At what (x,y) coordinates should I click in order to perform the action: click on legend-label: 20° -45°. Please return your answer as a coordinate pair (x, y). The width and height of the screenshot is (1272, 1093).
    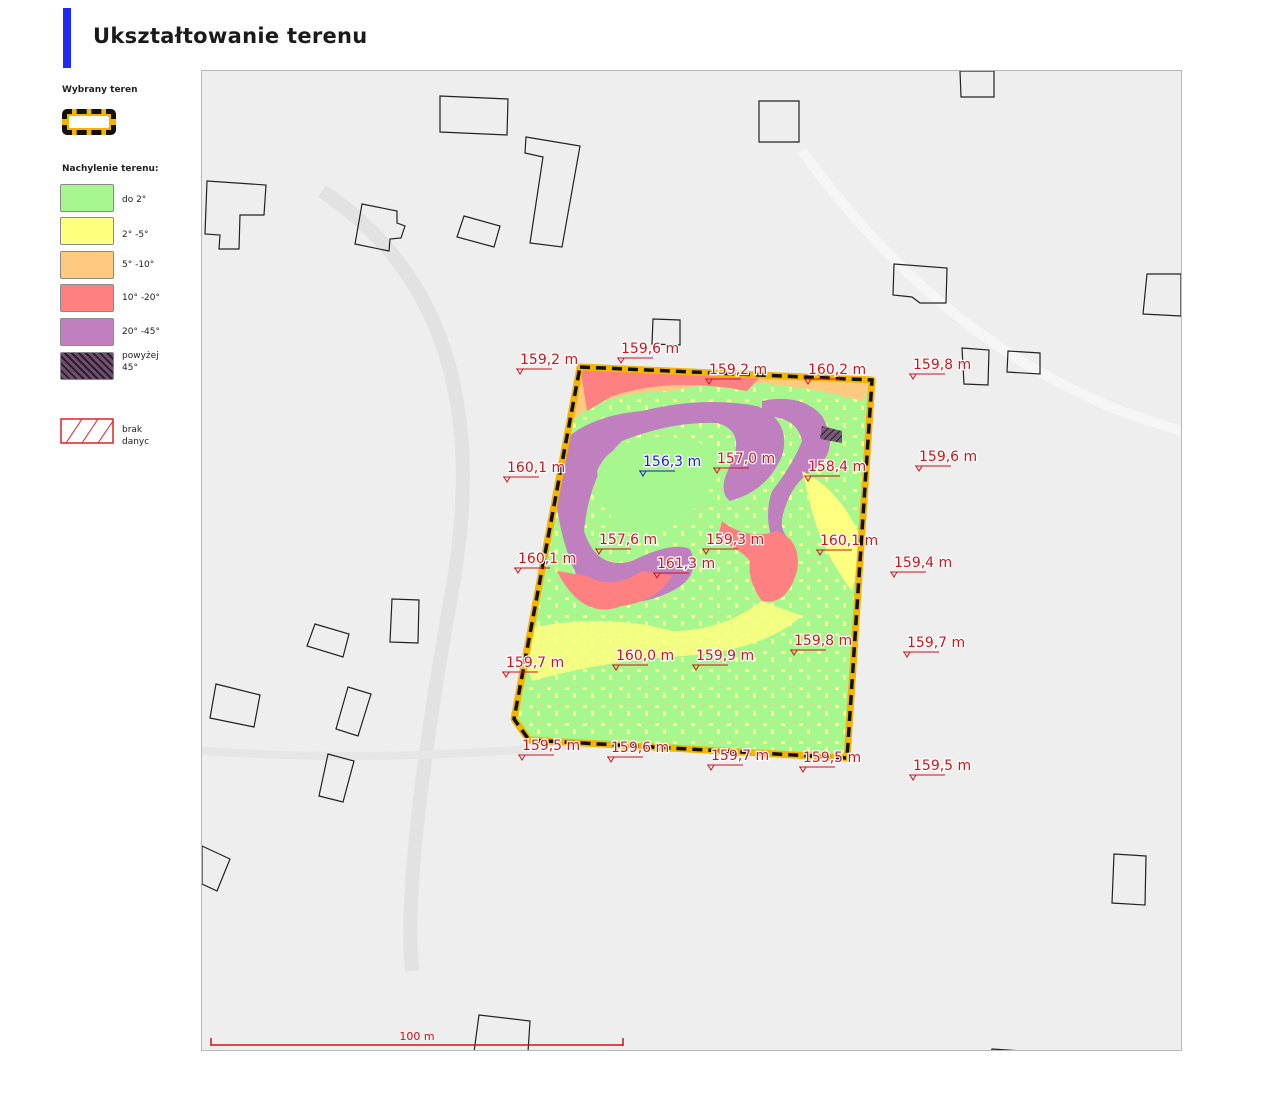
    Looking at the image, I should click on (141, 332).